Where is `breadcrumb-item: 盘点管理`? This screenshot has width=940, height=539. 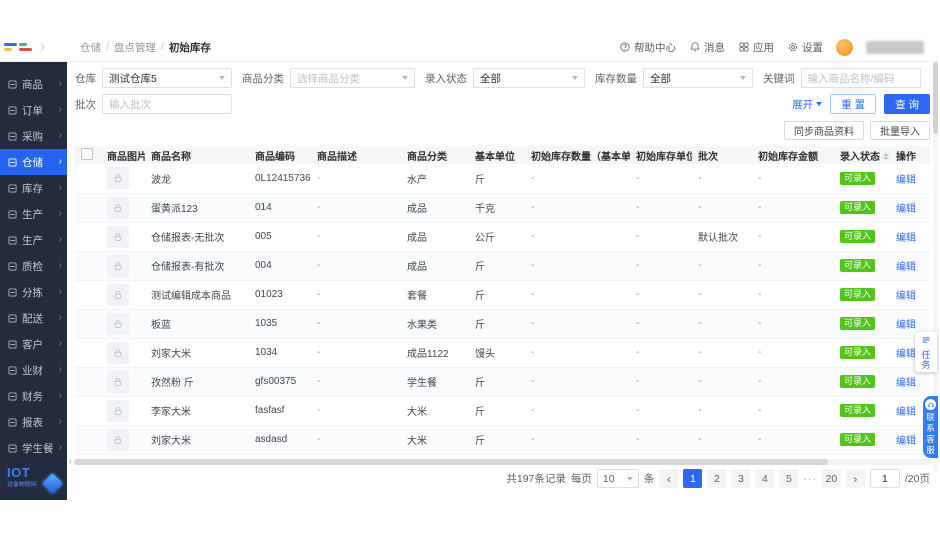
breadcrumb-item: 盘点管理 is located at coordinates (135, 47).